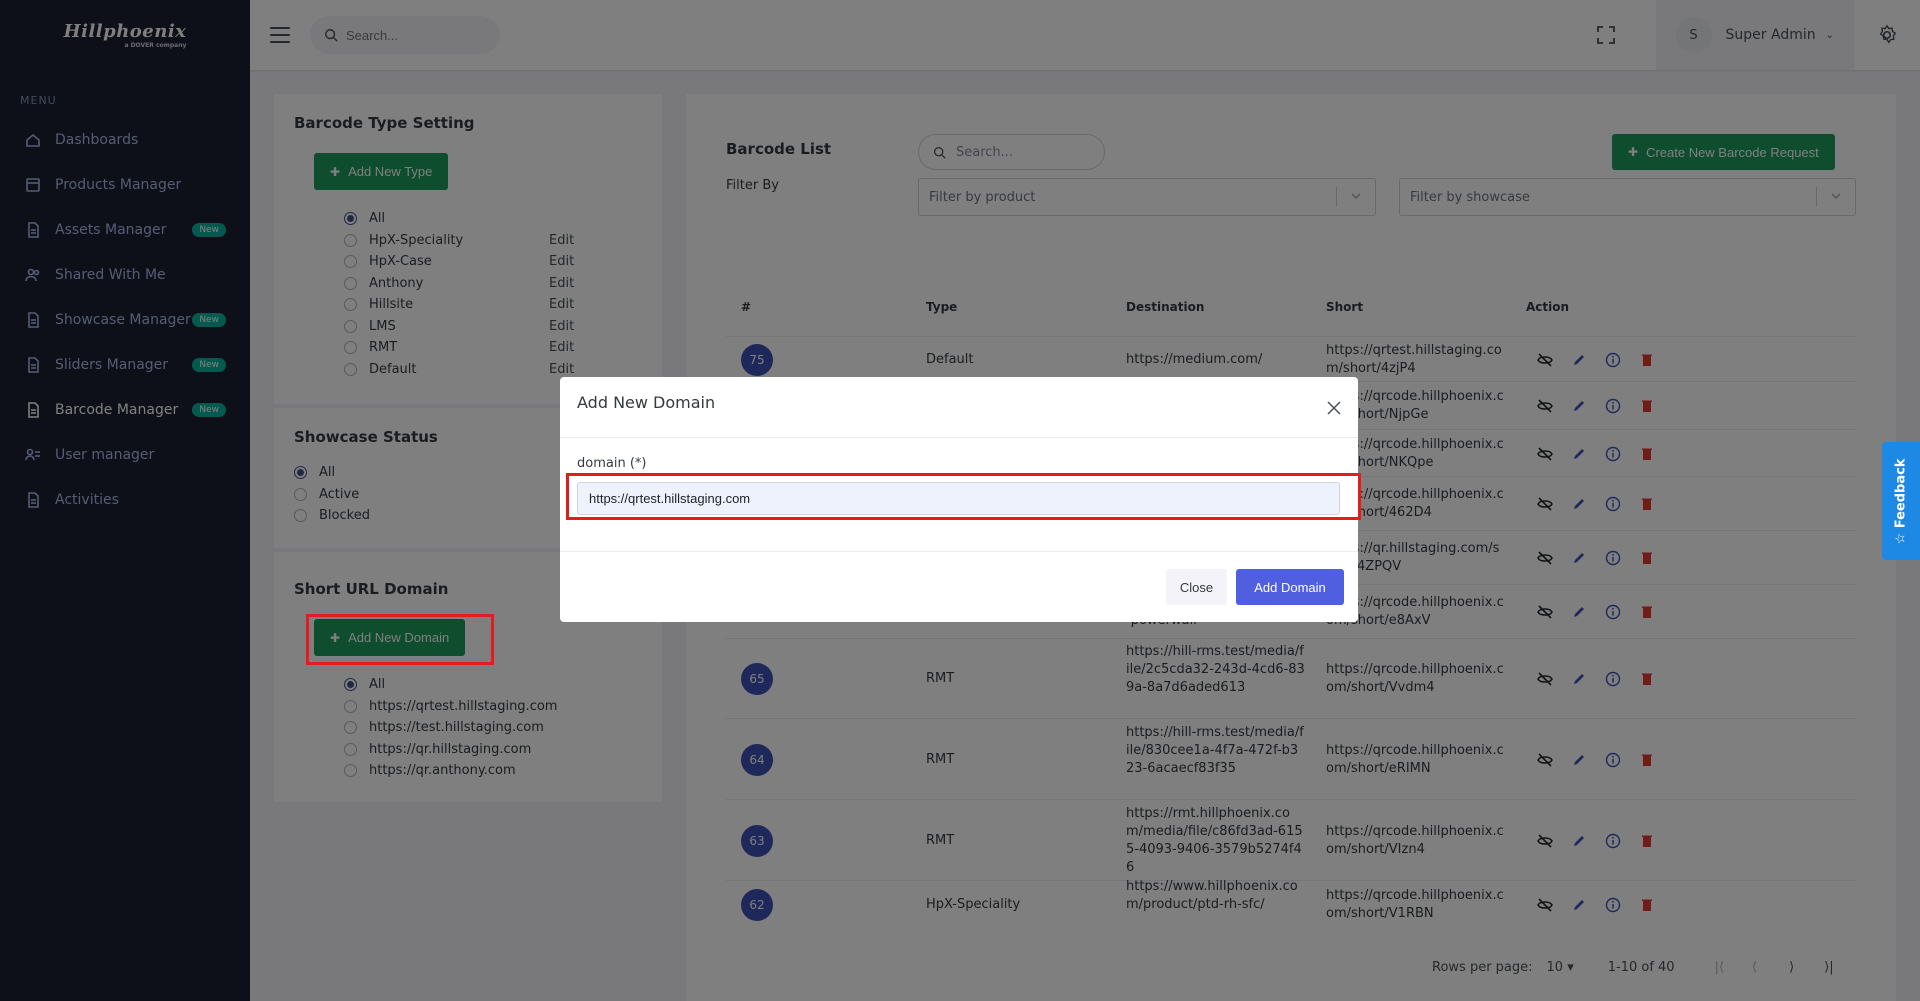 This screenshot has height=1001, width=1920. What do you see at coordinates (1334, 408) in the screenshot?
I see `close-icon` at bounding box center [1334, 408].